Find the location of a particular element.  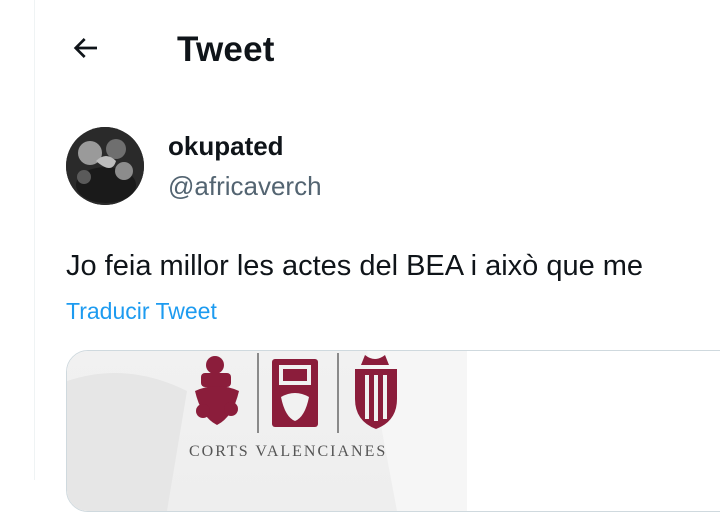

translate-tweet-link: Traducir Tweet is located at coordinates (141, 311).